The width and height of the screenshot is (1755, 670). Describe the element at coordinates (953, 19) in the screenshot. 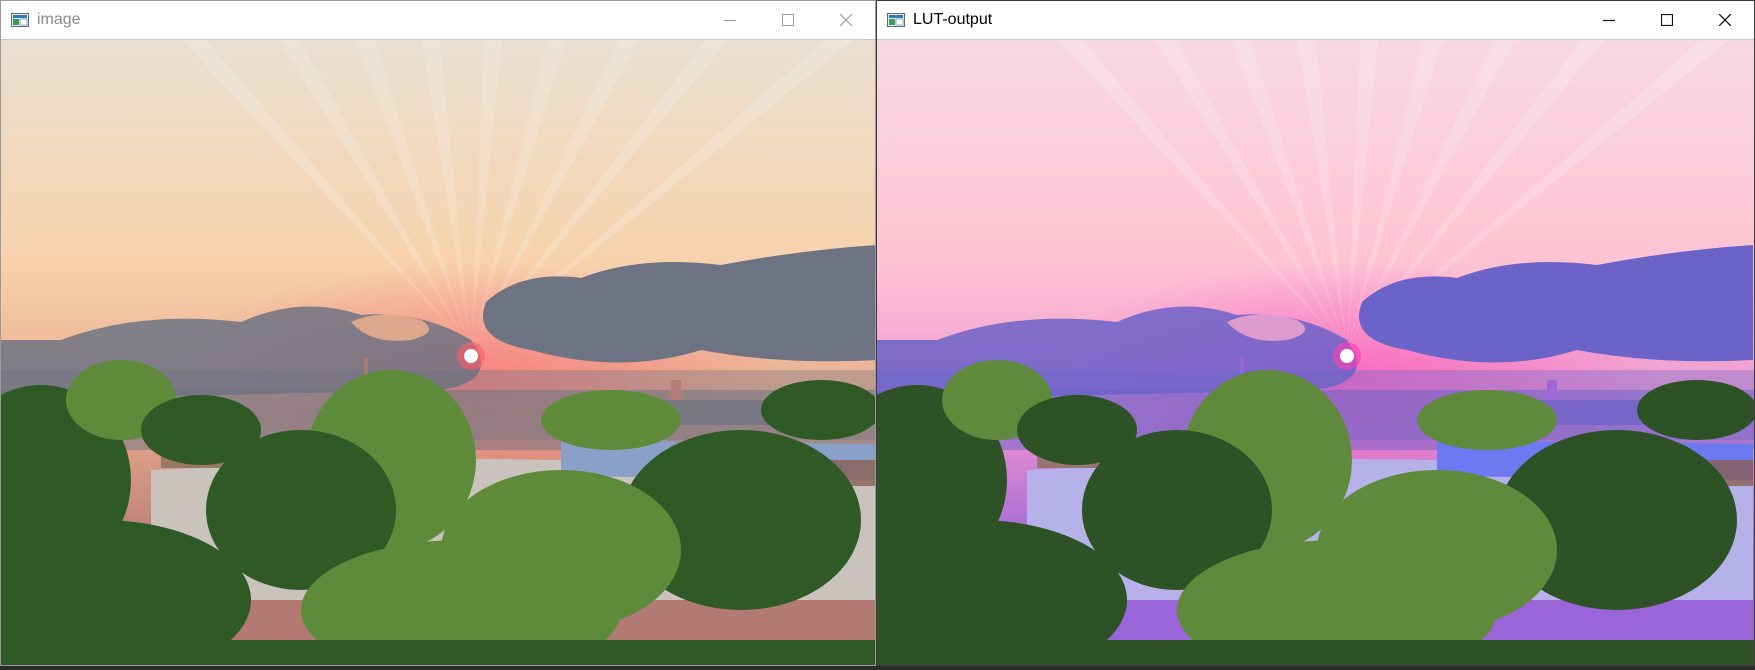

I see `window-title: LUT-output` at that location.